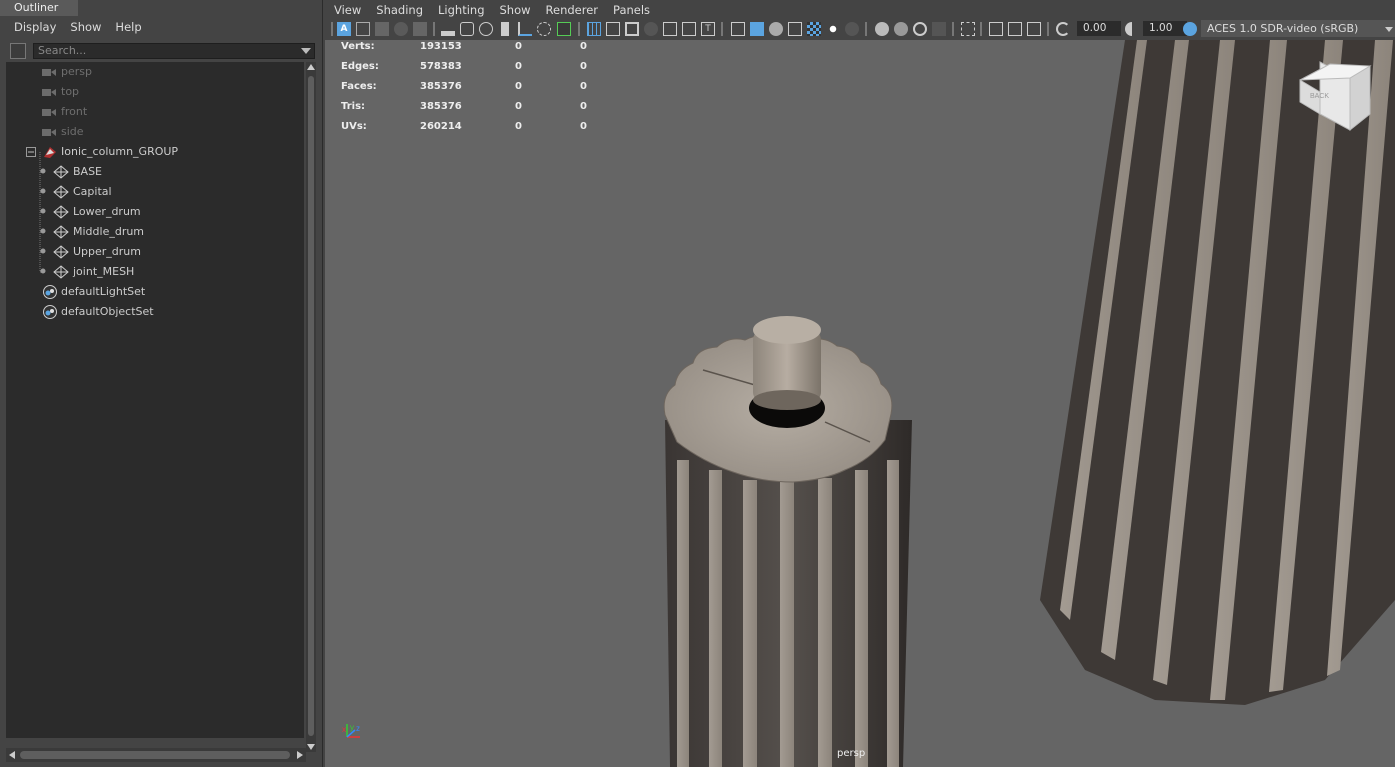 The width and height of the screenshot is (1395, 767). Describe the element at coordinates (939, 29) in the screenshot. I see `depth-of-field-icon` at that location.